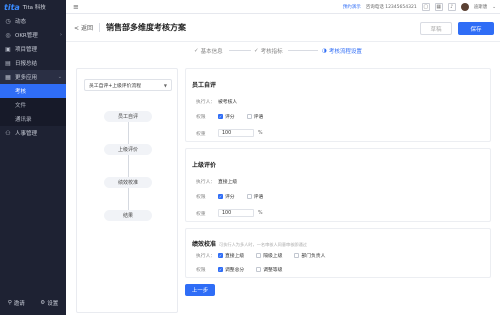 This screenshot has width=500, height=315. Describe the element at coordinates (33, 7) in the screenshot. I see `app-logo: tita Tita 科技` at that location.